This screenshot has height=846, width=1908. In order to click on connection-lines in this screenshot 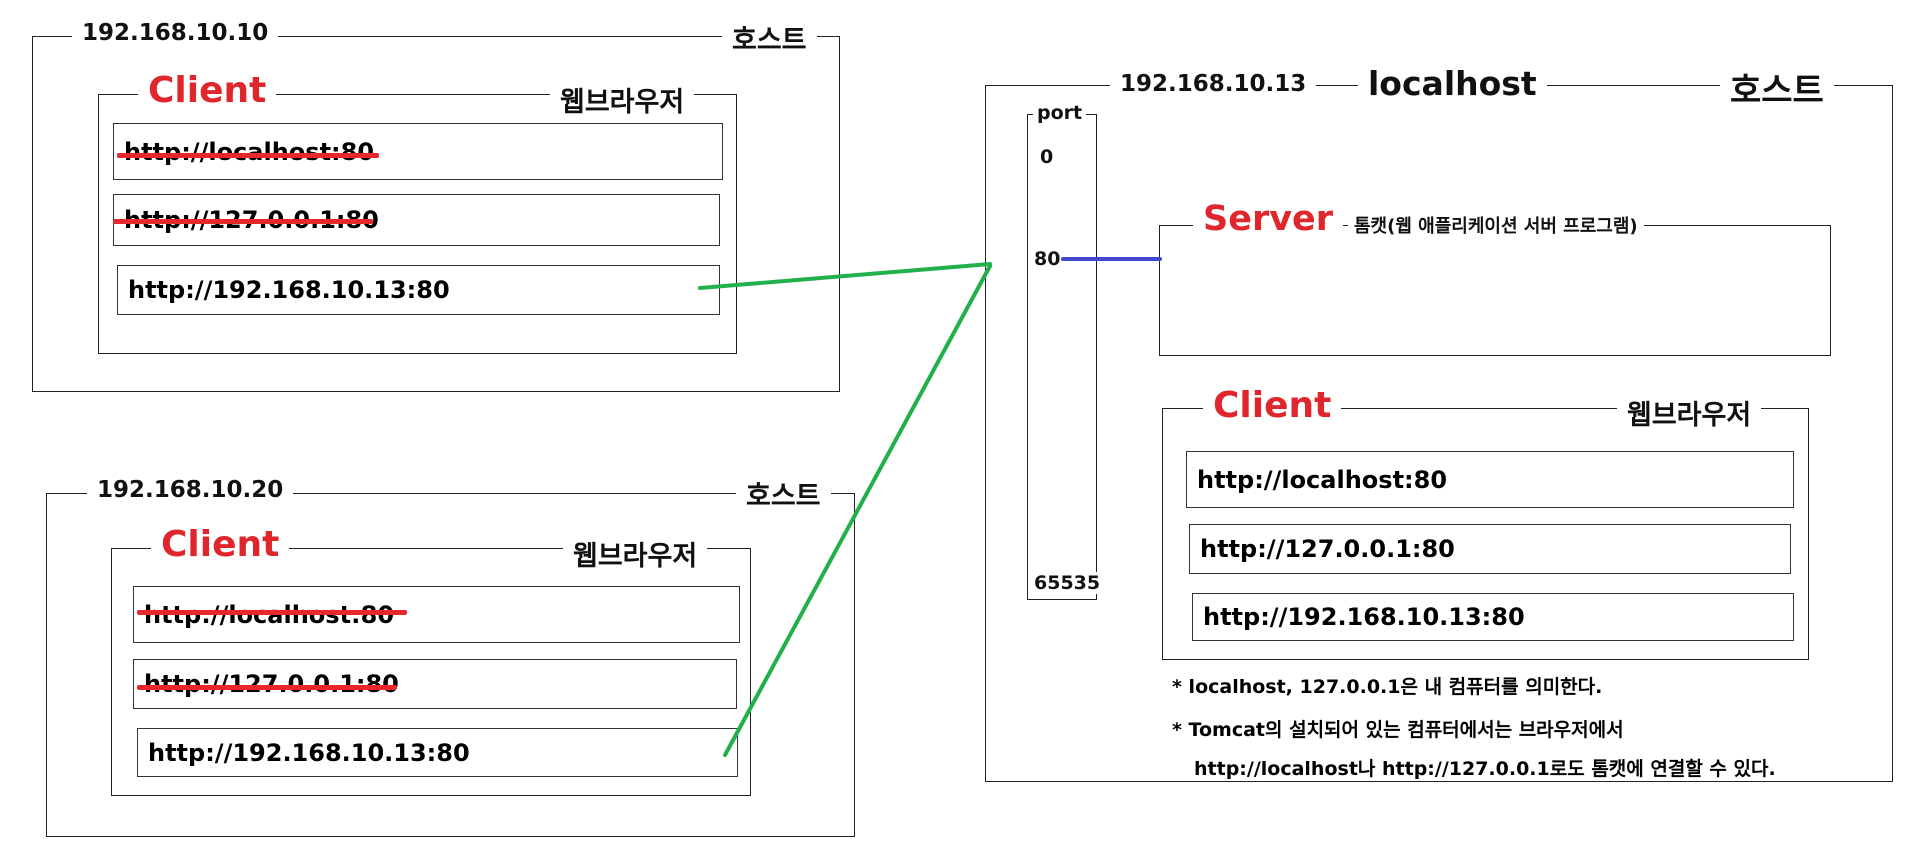, I will do `click(930, 507)`.